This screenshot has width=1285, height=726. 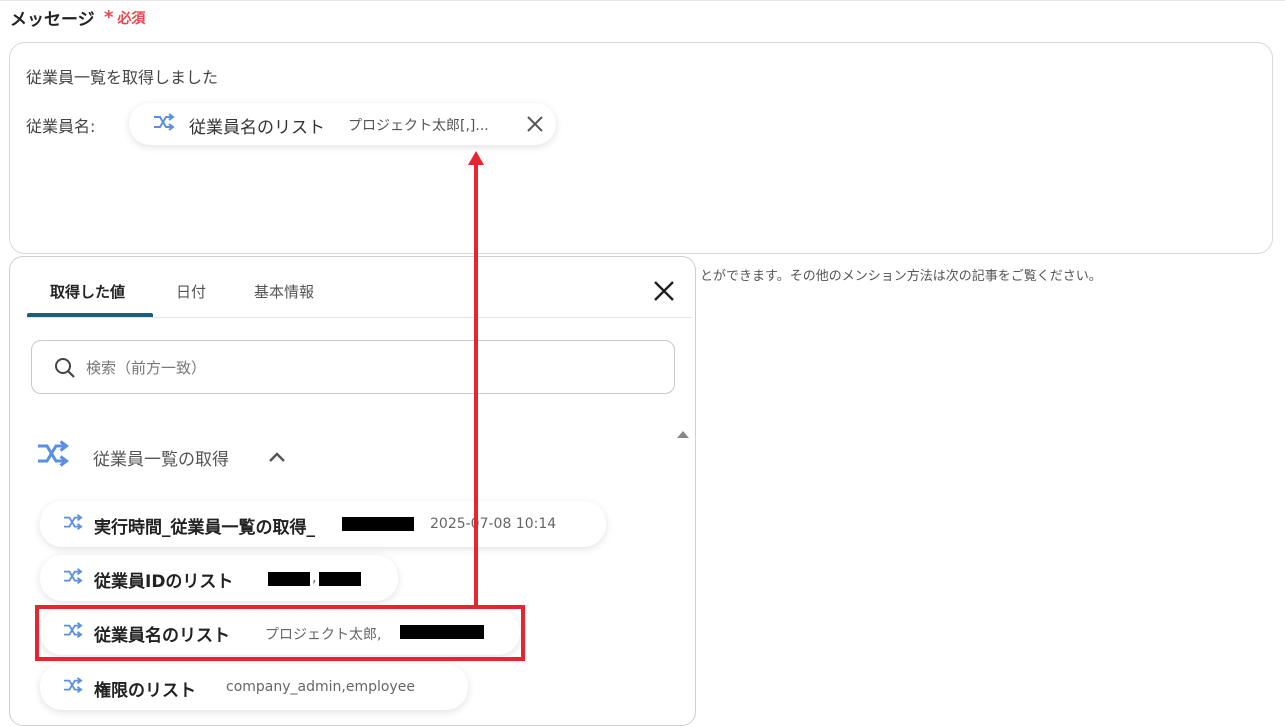 What do you see at coordinates (284, 291) in the screenshot?
I see `tab-basic-info: 基本情報` at bounding box center [284, 291].